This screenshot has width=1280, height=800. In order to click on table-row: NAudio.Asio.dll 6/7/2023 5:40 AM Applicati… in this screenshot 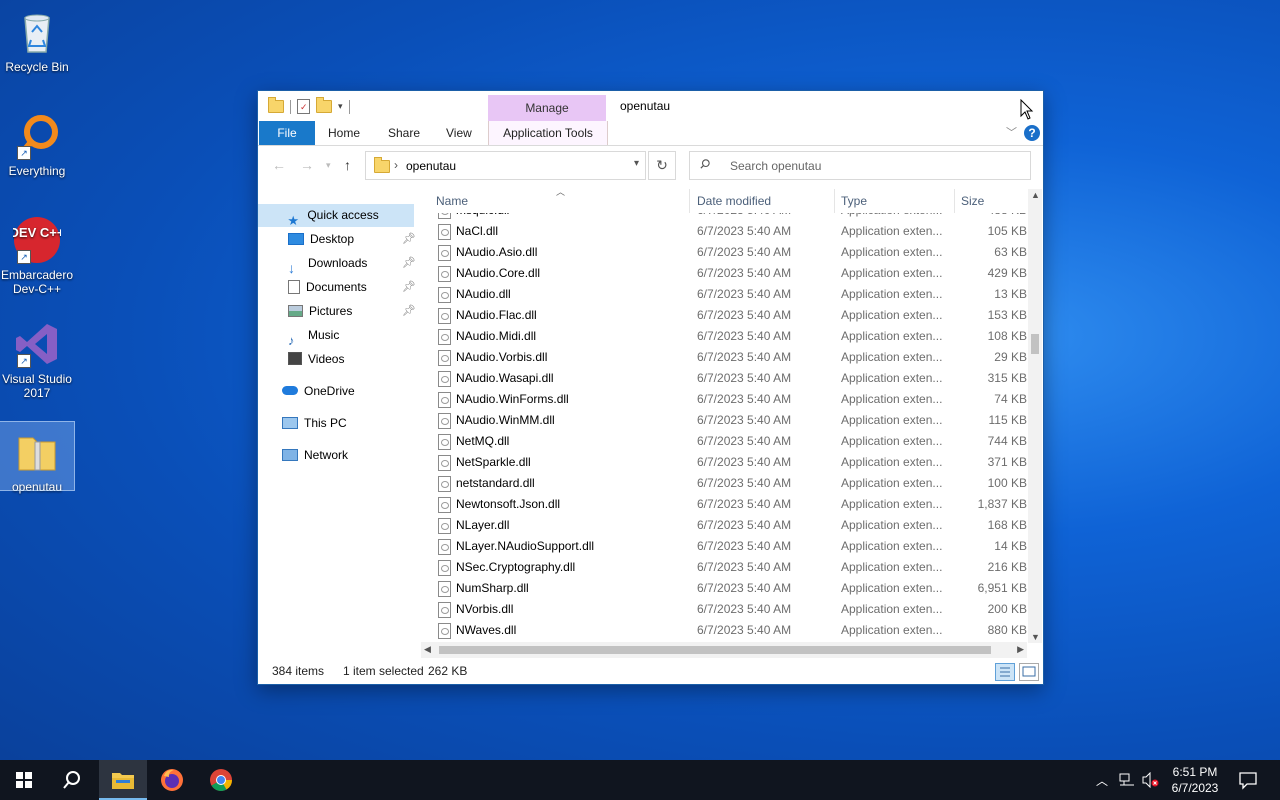, I will do `click(728, 252)`.